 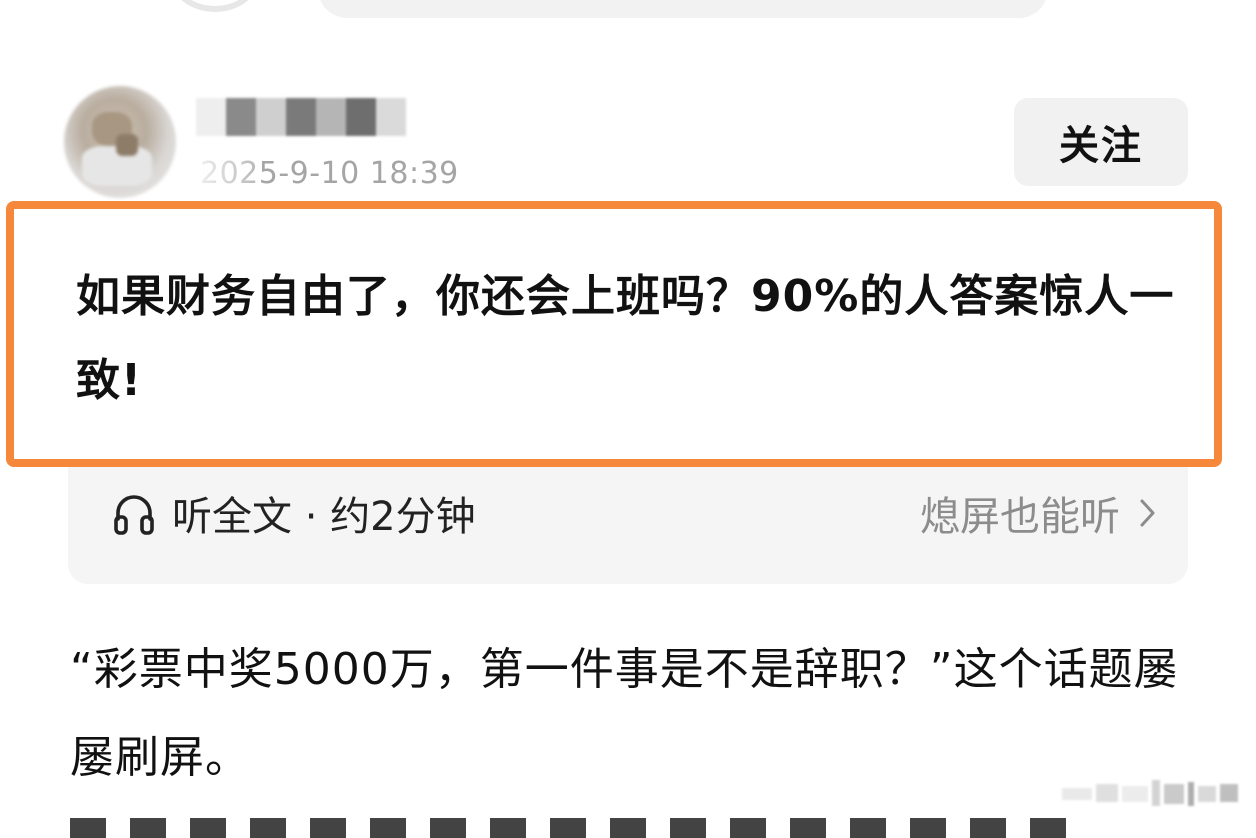 I want to click on headphones-icon, so click(x=134, y=515).